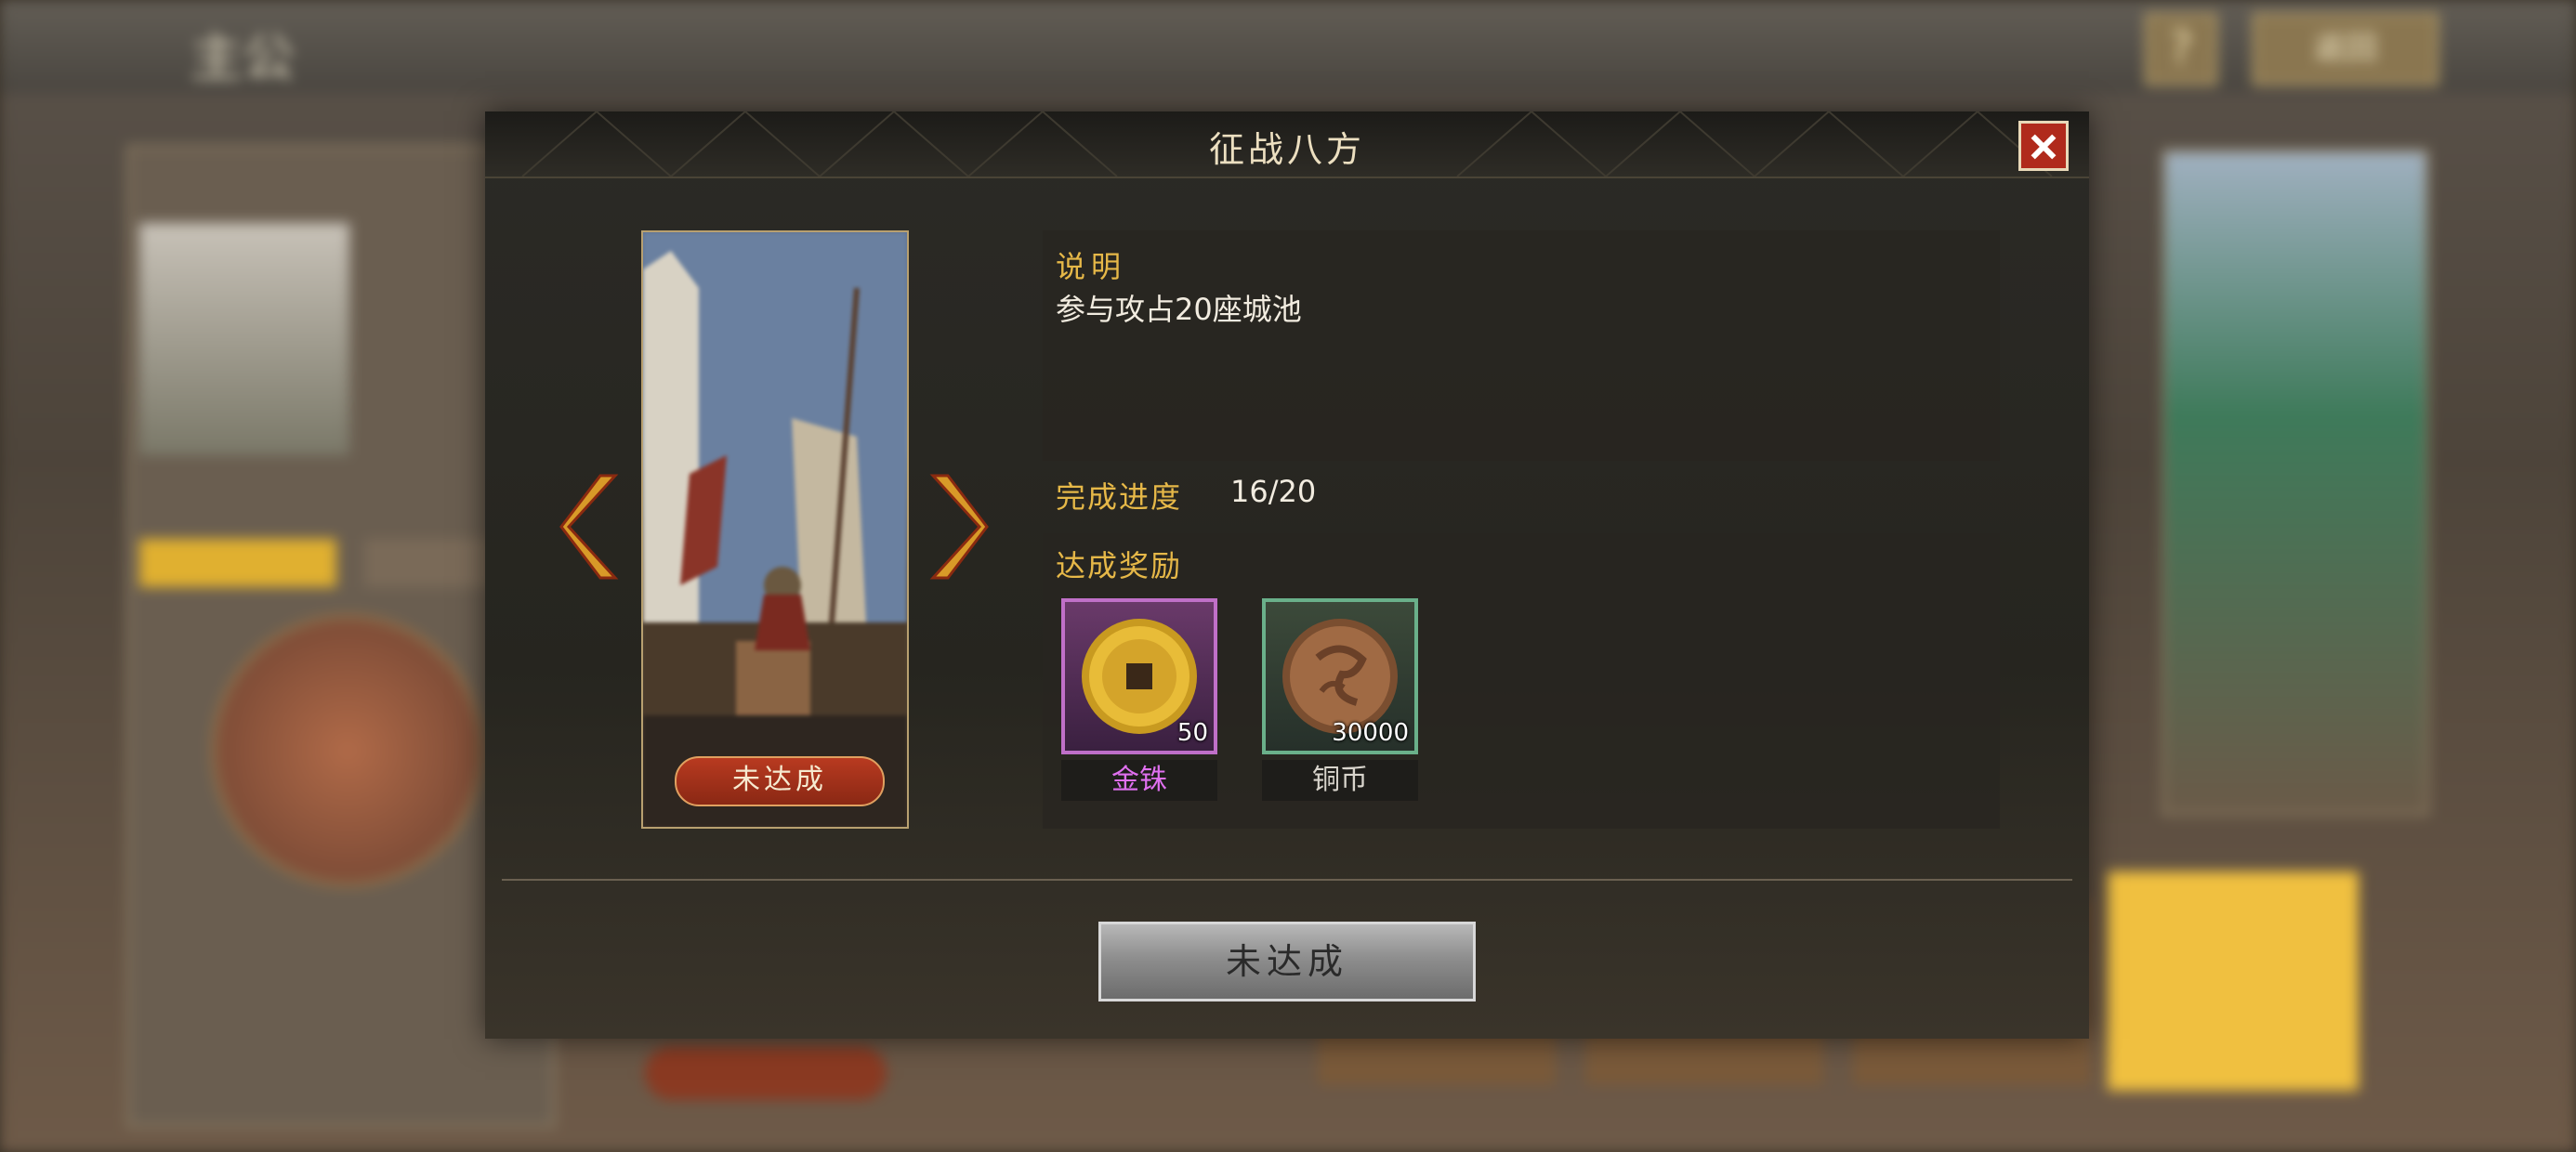  Describe the element at coordinates (1091, 266) in the screenshot. I see `description-heading: 说明` at that location.